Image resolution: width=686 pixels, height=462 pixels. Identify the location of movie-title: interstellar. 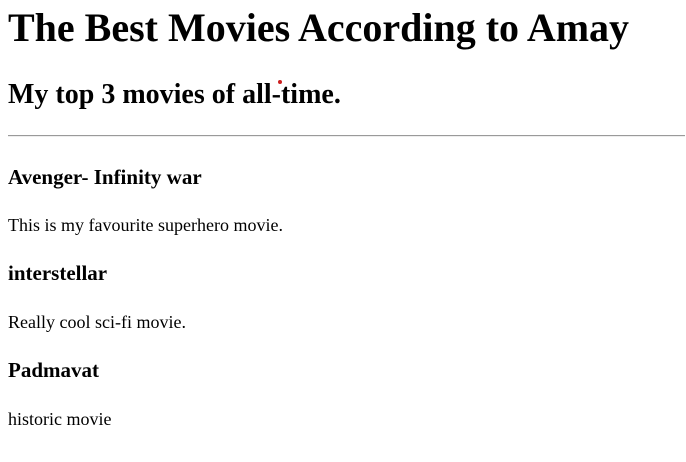
(58, 273).